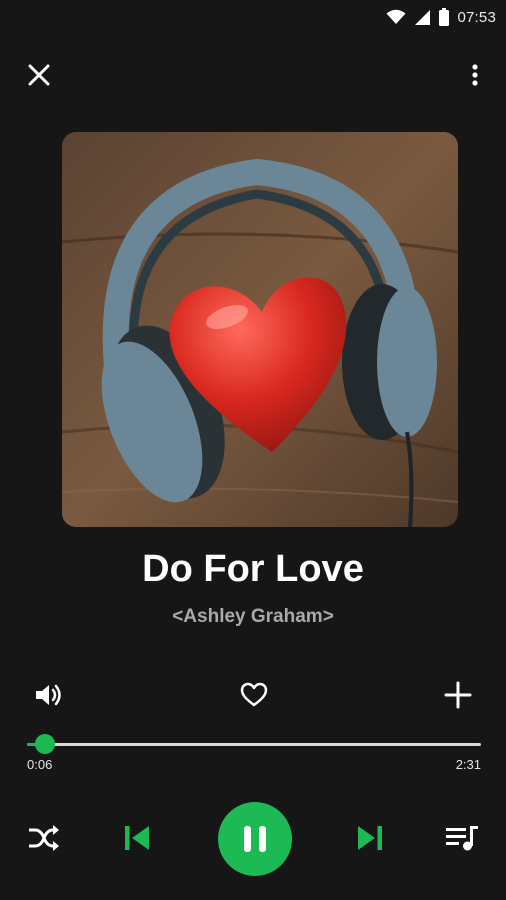 The image size is (506, 900). I want to click on more-options-button, so click(475, 75).